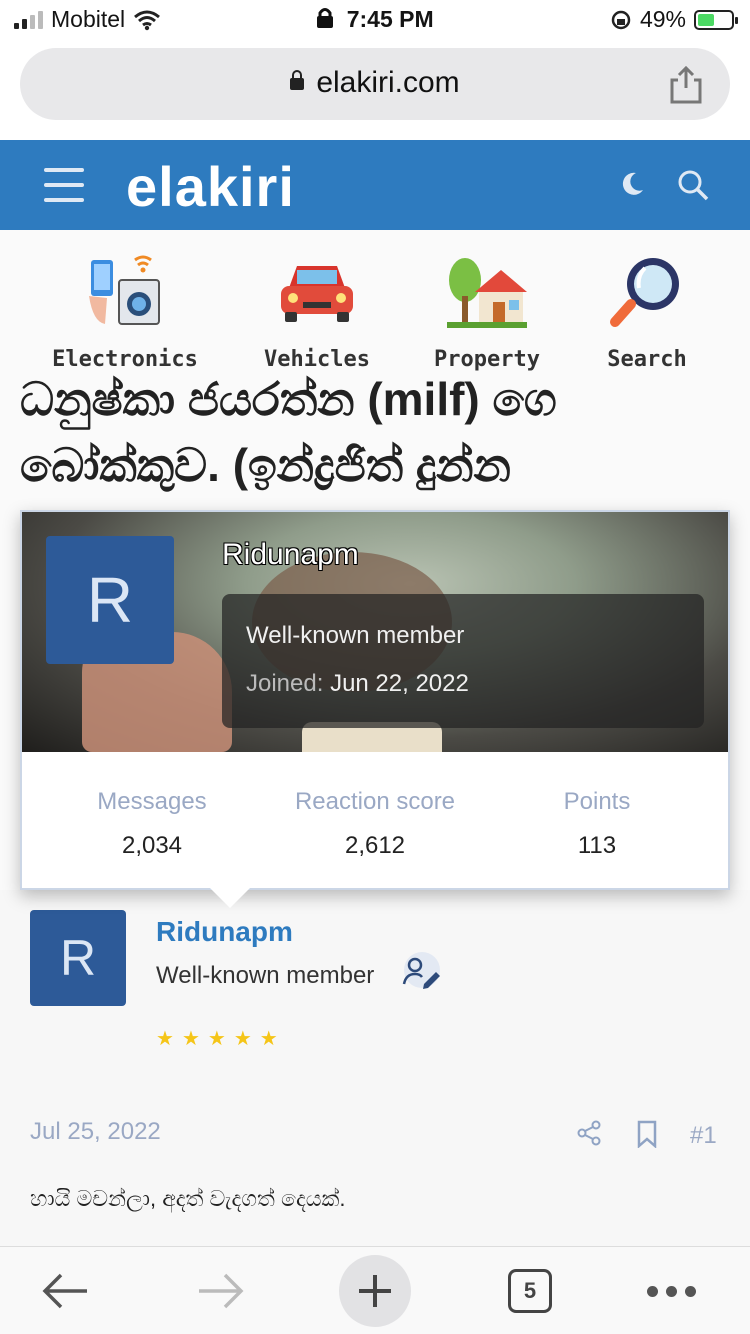 This screenshot has height=1334, width=750. I want to click on forward-arrow-icon, so click(221, 1291).